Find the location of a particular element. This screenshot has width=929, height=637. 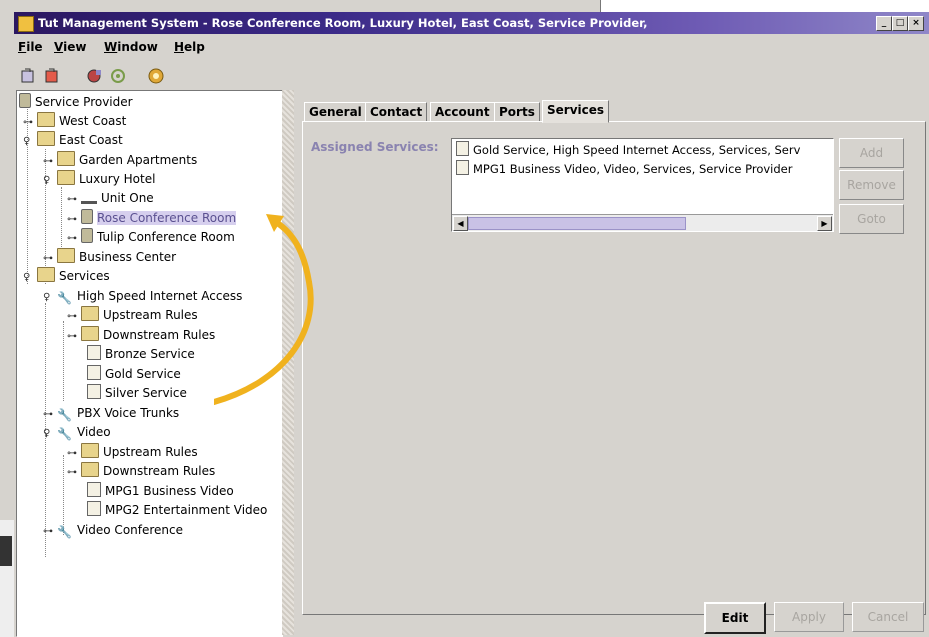

tree-node-tulip-conference-room: ⊶ Tulip Conference Room is located at coordinates (151, 237).